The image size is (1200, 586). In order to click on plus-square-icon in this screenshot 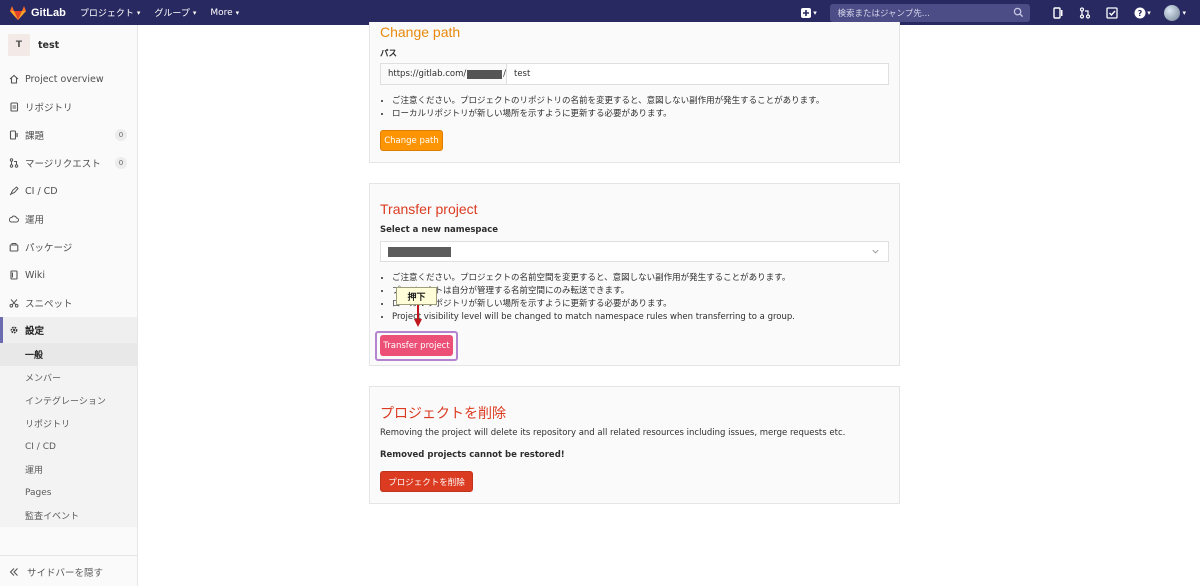, I will do `click(806, 12)`.